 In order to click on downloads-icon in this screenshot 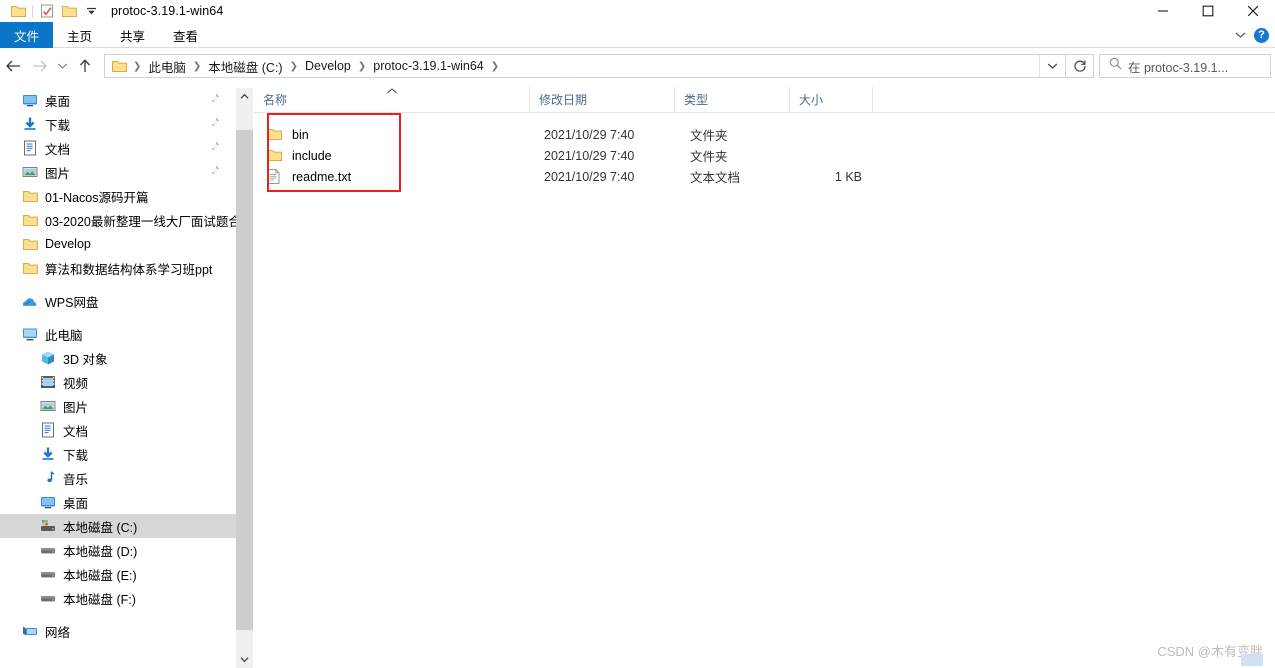, I will do `click(30, 124)`.